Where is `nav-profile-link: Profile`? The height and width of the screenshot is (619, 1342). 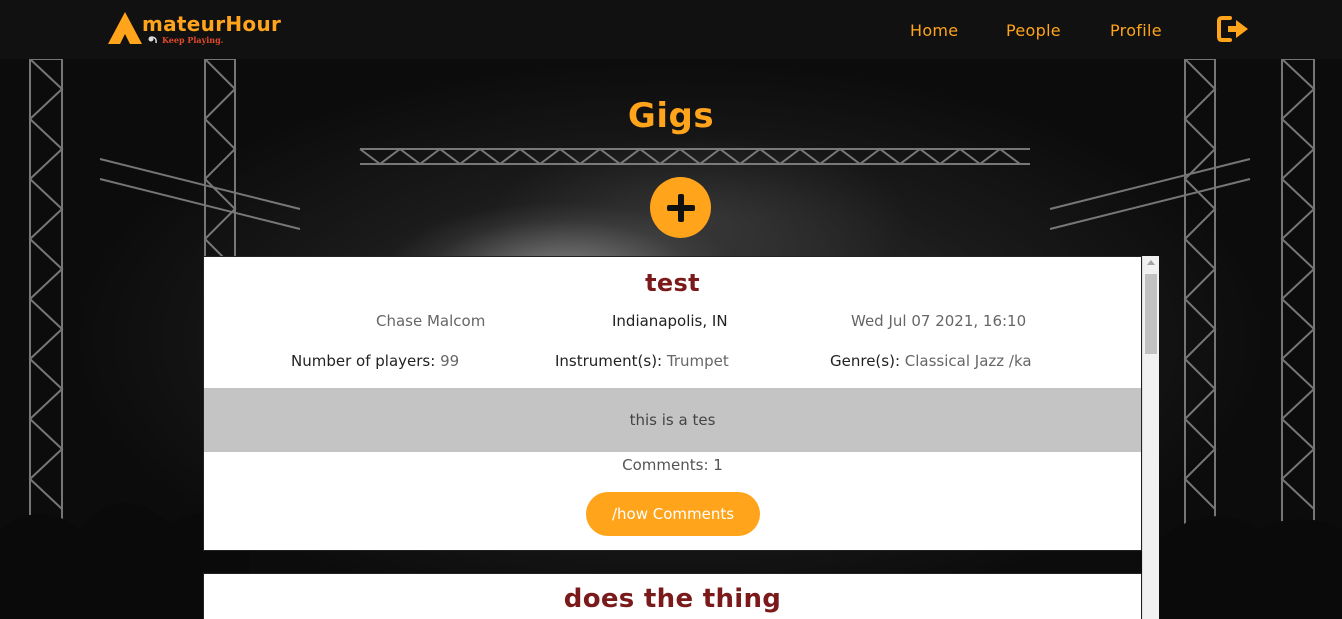
nav-profile-link: Profile is located at coordinates (1136, 30).